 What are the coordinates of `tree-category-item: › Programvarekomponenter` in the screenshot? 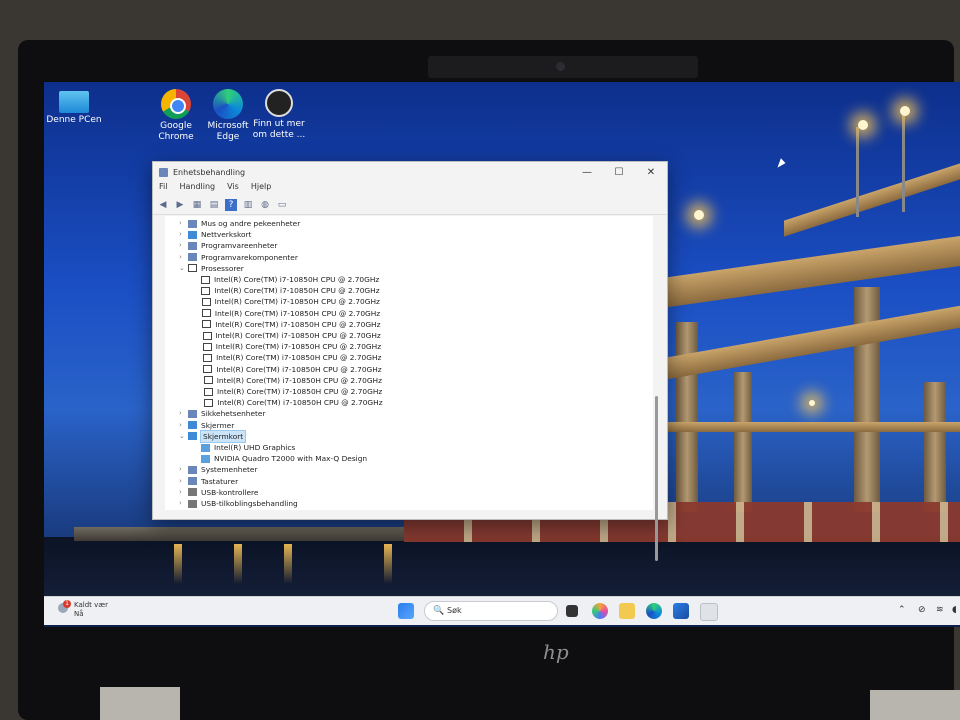 It's located at (238, 257).